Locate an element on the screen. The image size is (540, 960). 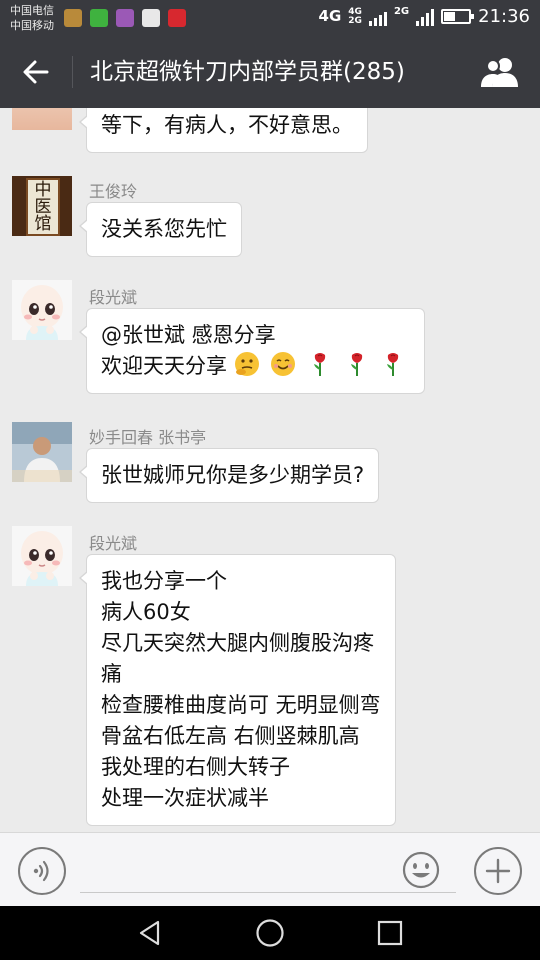
notification-icons is located at coordinates (125, 18).